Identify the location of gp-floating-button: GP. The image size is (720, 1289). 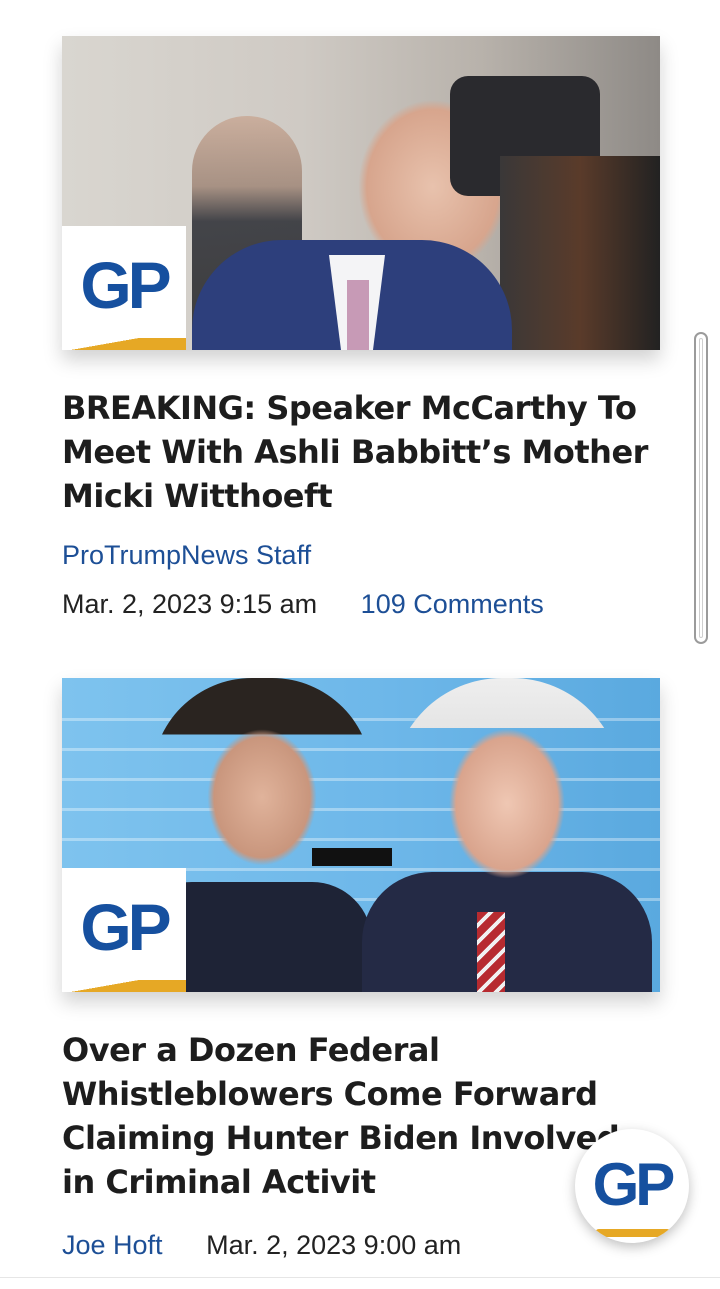
(632, 1186).